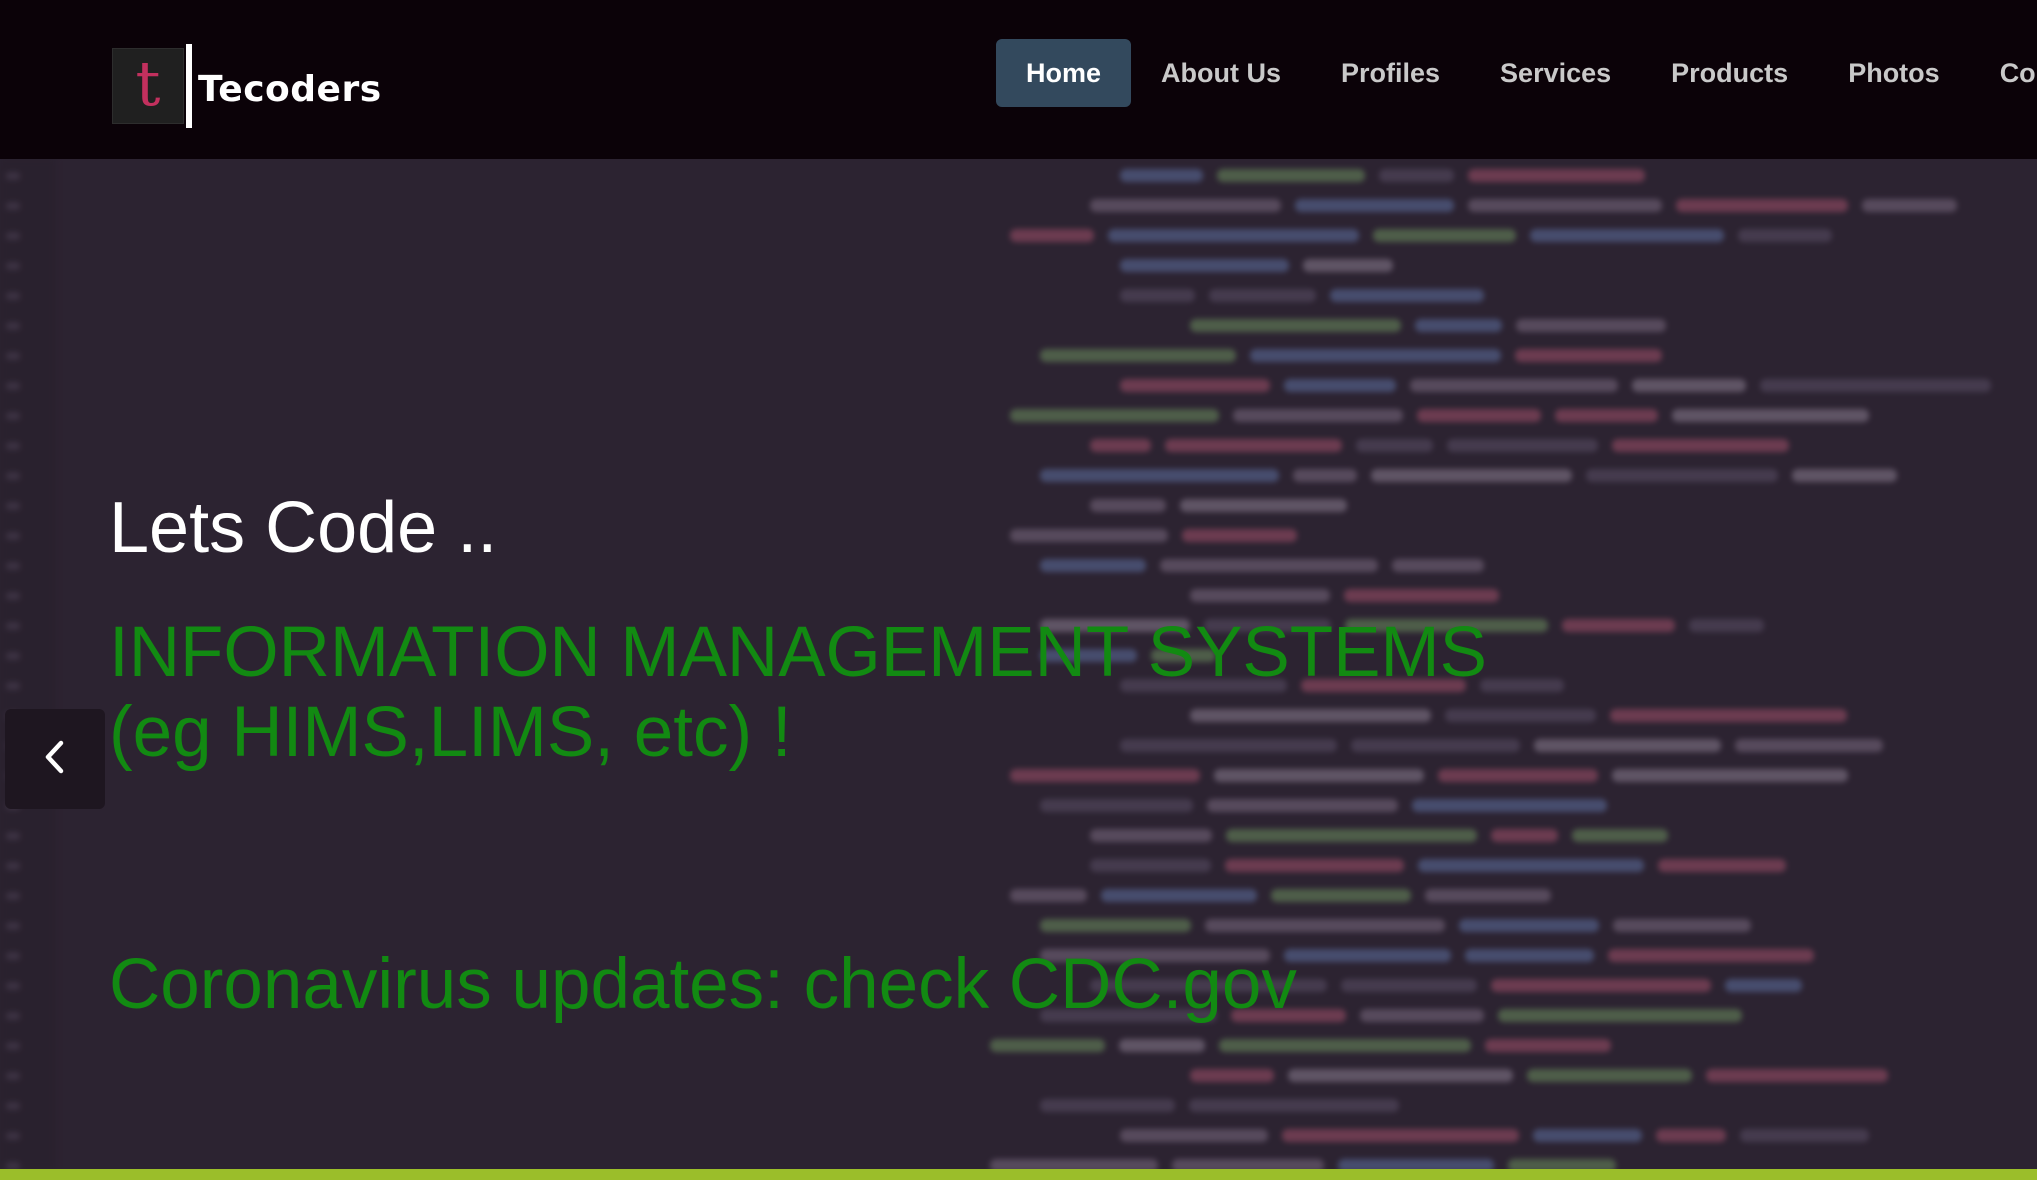  What do you see at coordinates (1221, 73) in the screenshot?
I see `nav-item-about-us: About Us` at bounding box center [1221, 73].